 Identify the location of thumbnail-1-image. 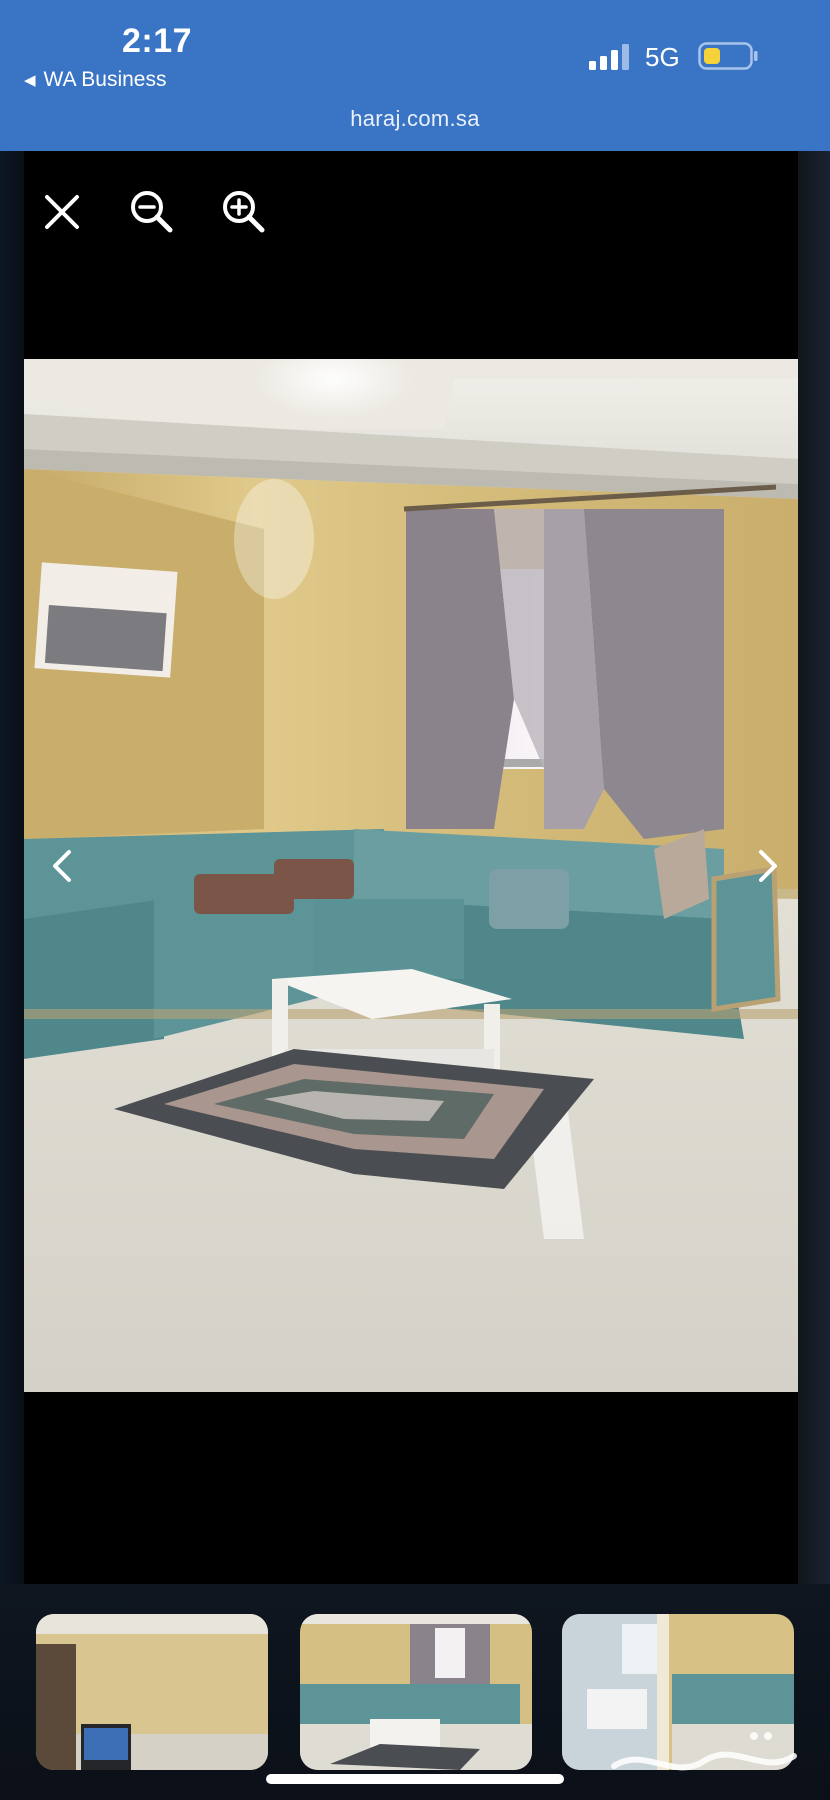
(152, 1692).